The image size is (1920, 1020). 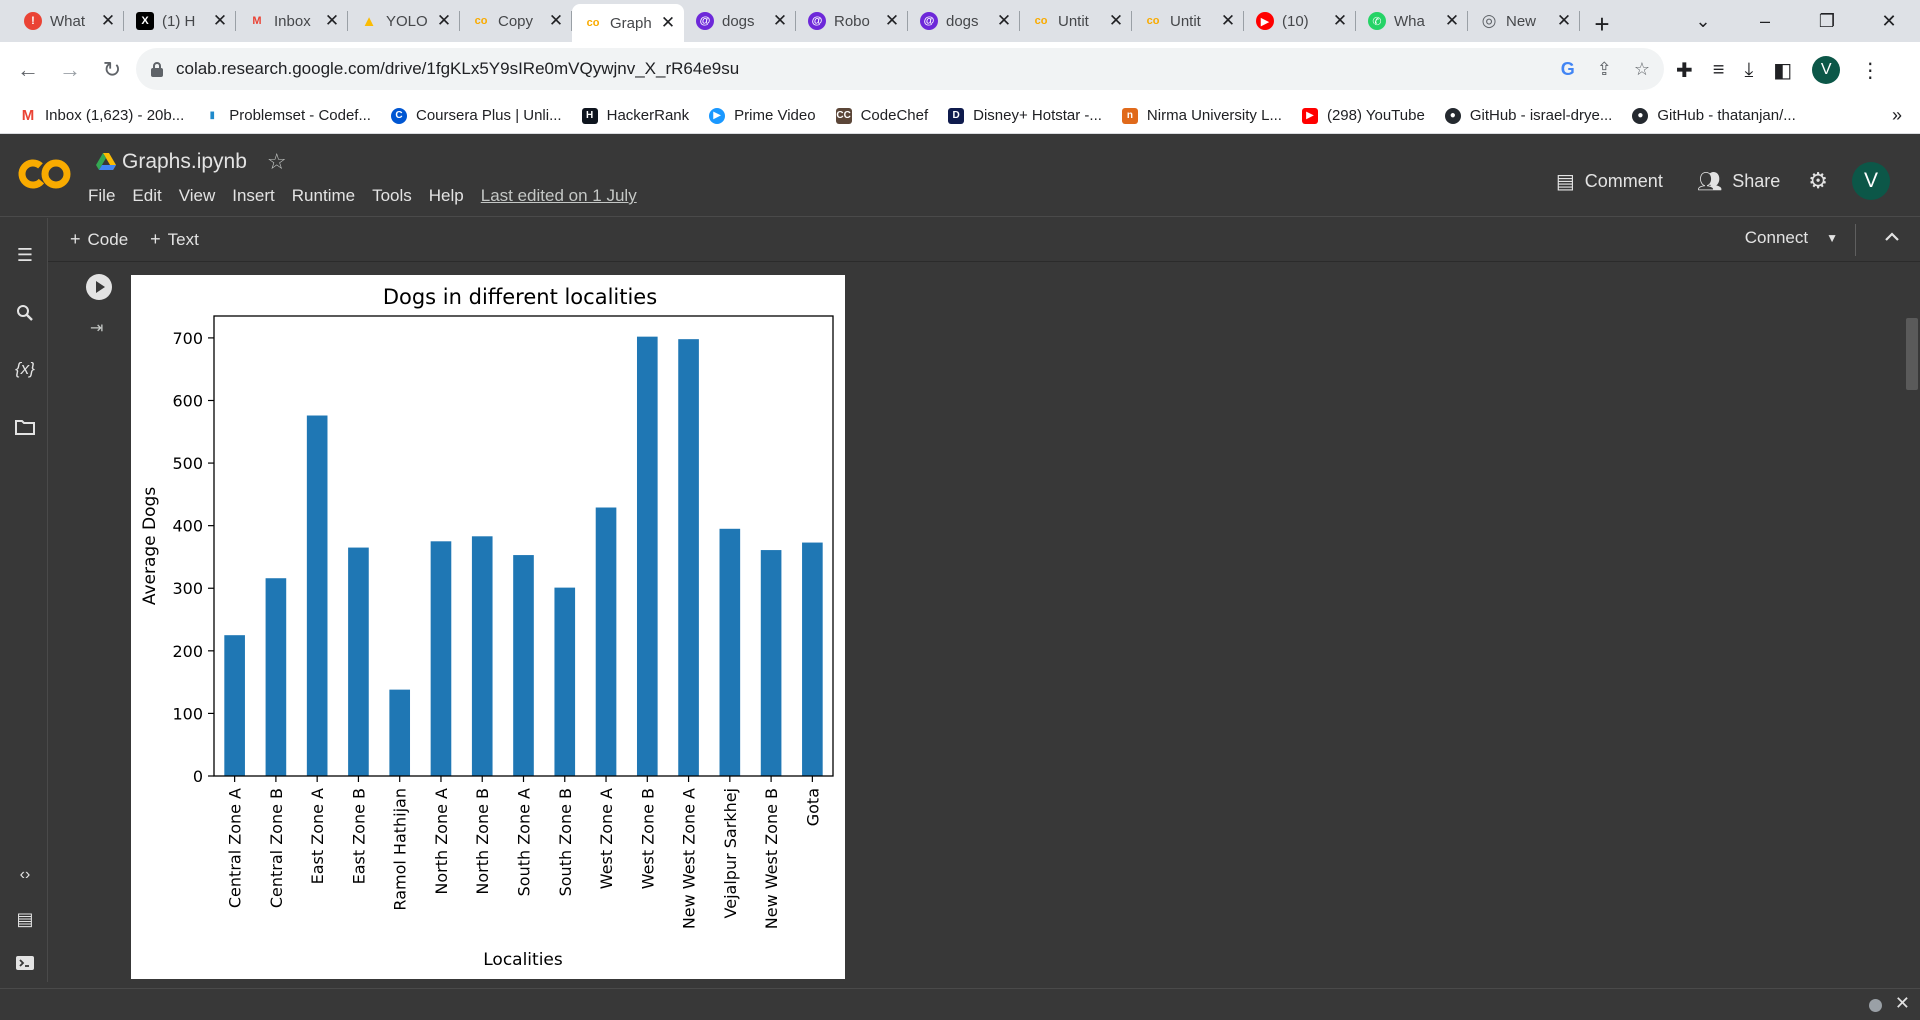 I want to click on menu-help: Help, so click(x=446, y=196).